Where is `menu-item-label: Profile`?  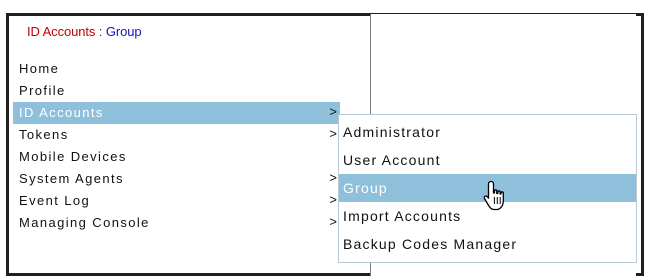 menu-item-label: Profile is located at coordinates (42, 90).